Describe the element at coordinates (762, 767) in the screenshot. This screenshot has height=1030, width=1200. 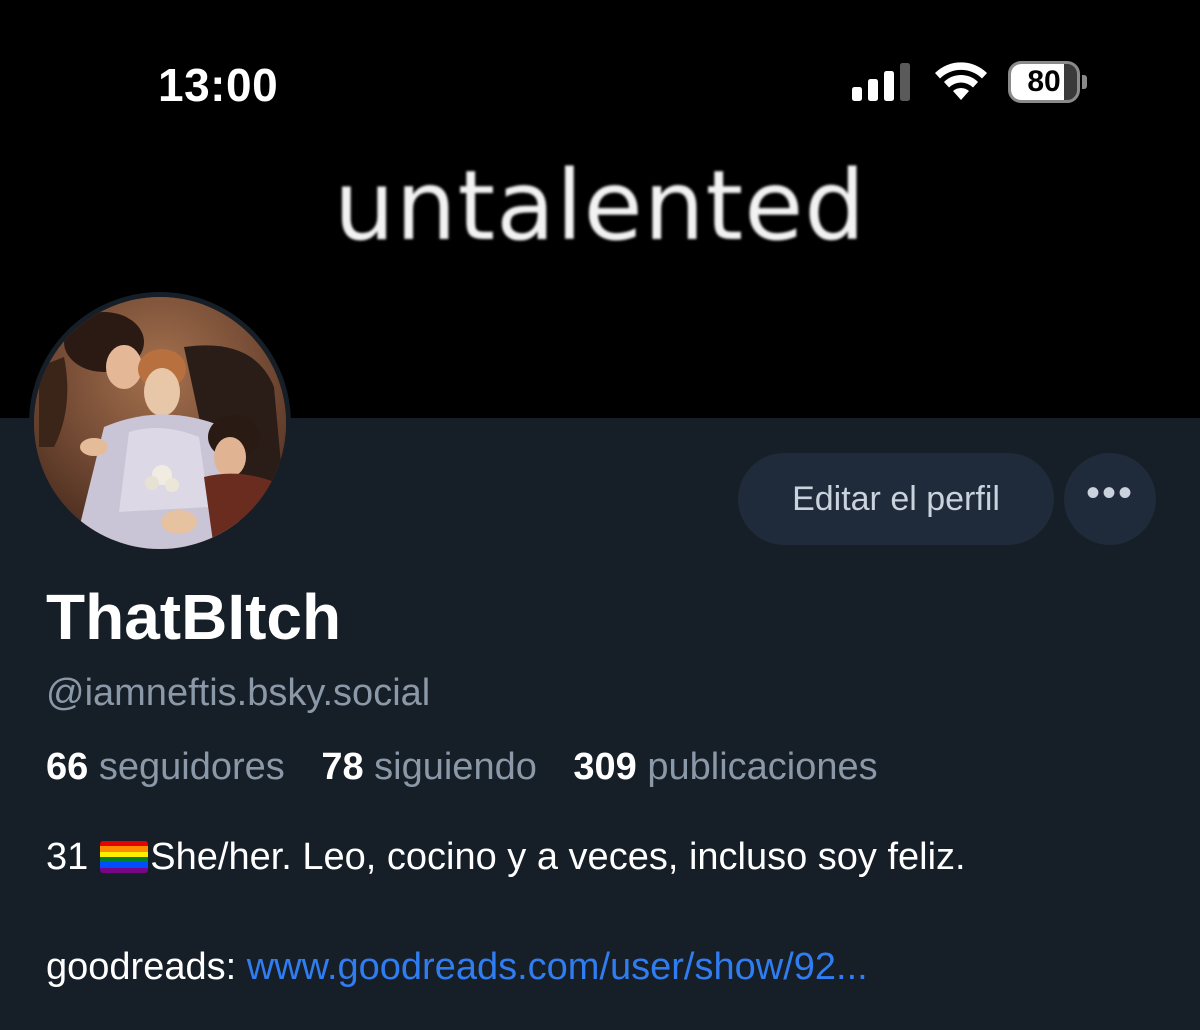
I see `posts-label: publicaciones` at that location.